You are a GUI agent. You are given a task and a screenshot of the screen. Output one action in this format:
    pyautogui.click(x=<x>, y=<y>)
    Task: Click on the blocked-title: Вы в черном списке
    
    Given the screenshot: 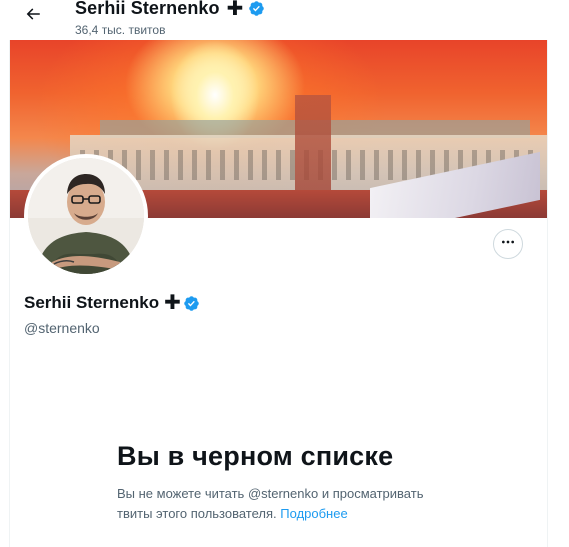 What is the action you would take?
    pyautogui.click(x=255, y=456)
    